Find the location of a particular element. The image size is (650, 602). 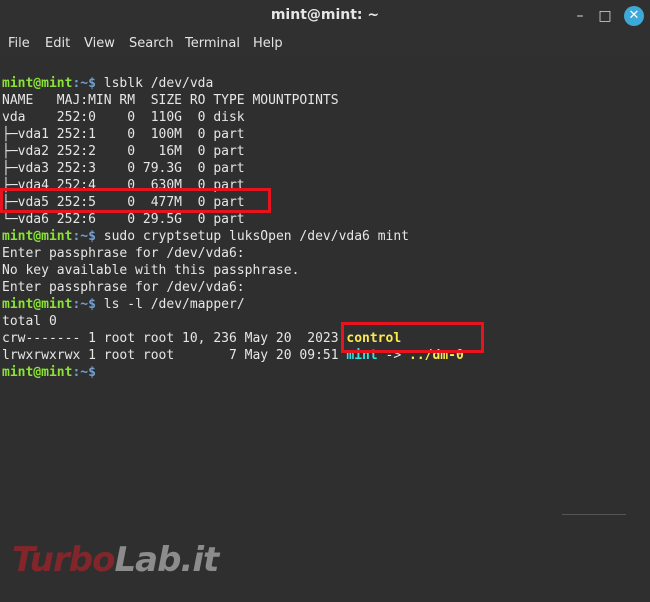

output-line: No key available with this passphrase. is located at coordinates (151, 270).